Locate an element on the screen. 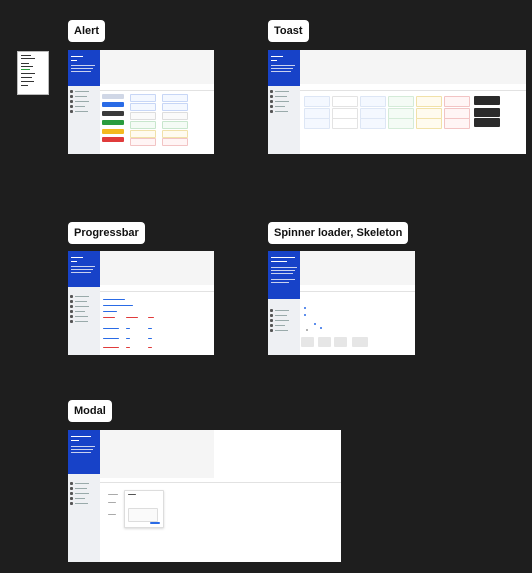 Image resolution: width=532 pixels, height=573 pixels. frame-label-modal: Modal is located at coordinates (90, 411).